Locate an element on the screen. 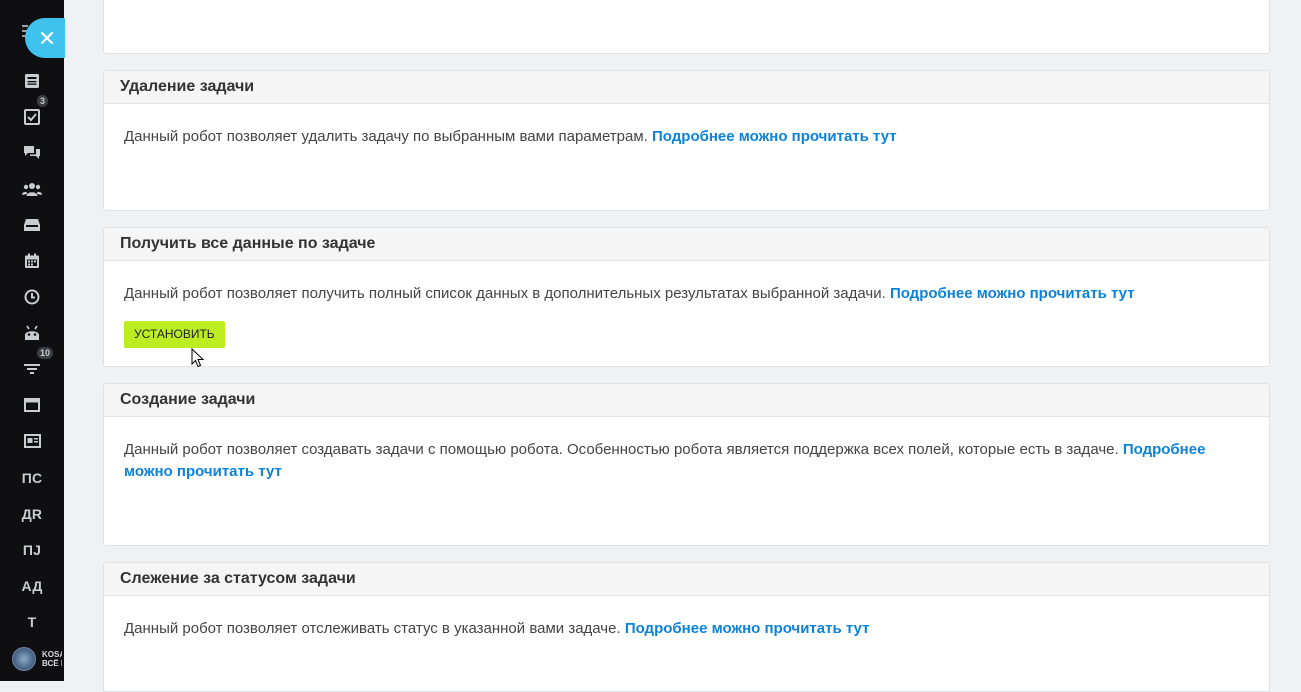 The width and height of the screenshot is (1301, 692). left-sidebar: 3 10 ПС ДR ПЈ АД Т KOS ВСЁ is located at coordinates (32, 340).